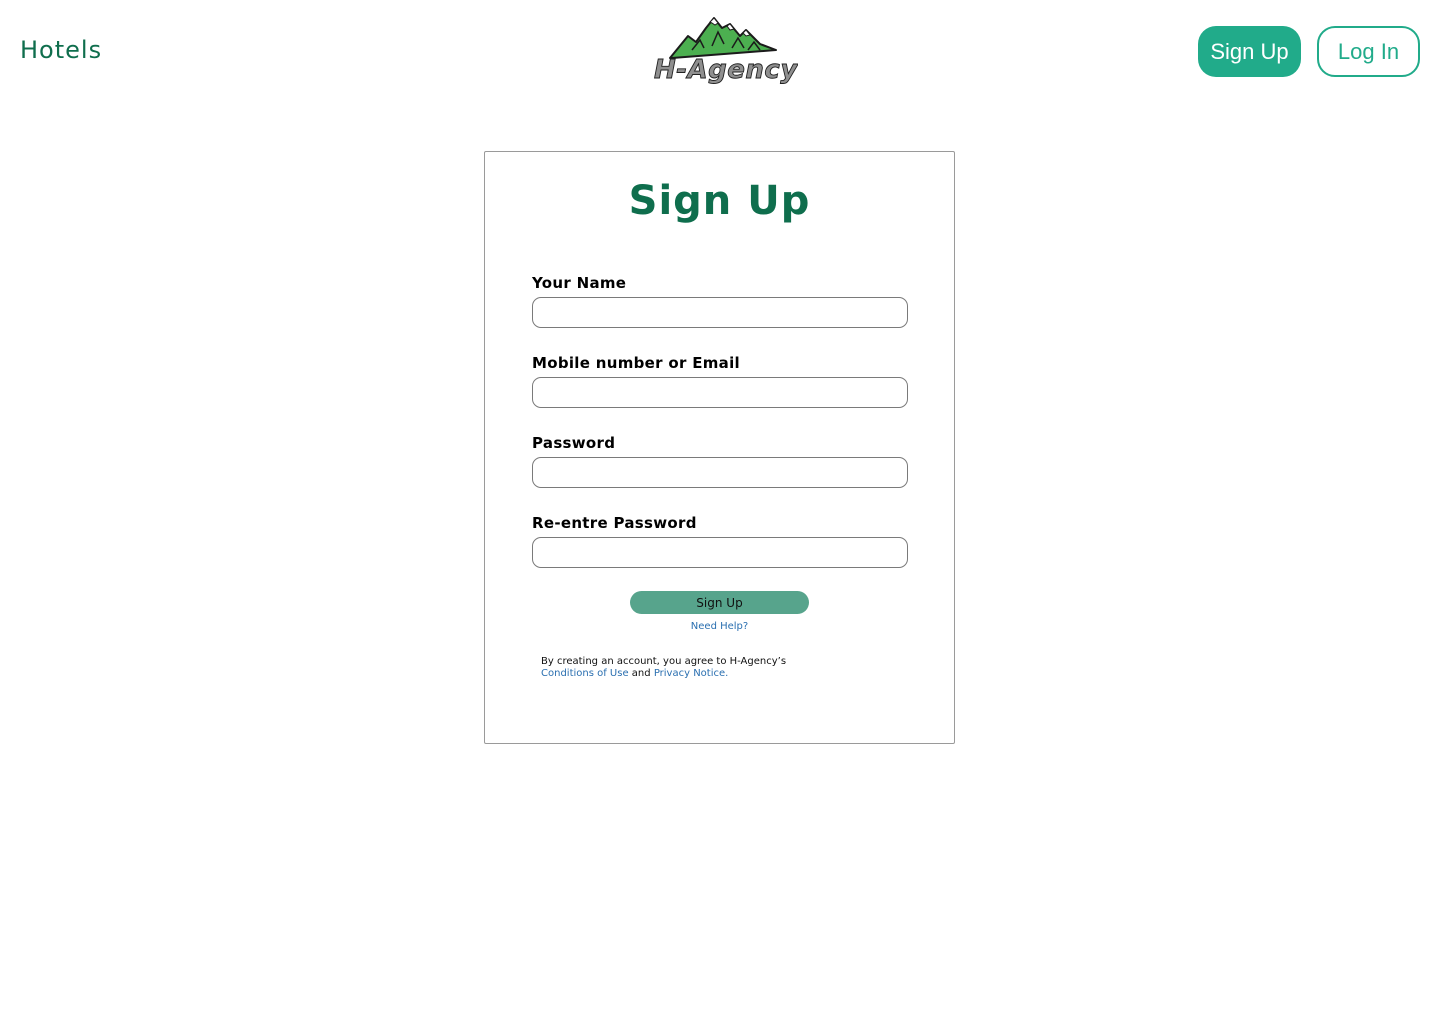 Image resolution: width=1440 pixels, height=1024 pixels. What do you see at coordinates (1249, 51) in the screenshot?
I see `header-signup-button: Sign Up` at bounding box center [1249, 51].